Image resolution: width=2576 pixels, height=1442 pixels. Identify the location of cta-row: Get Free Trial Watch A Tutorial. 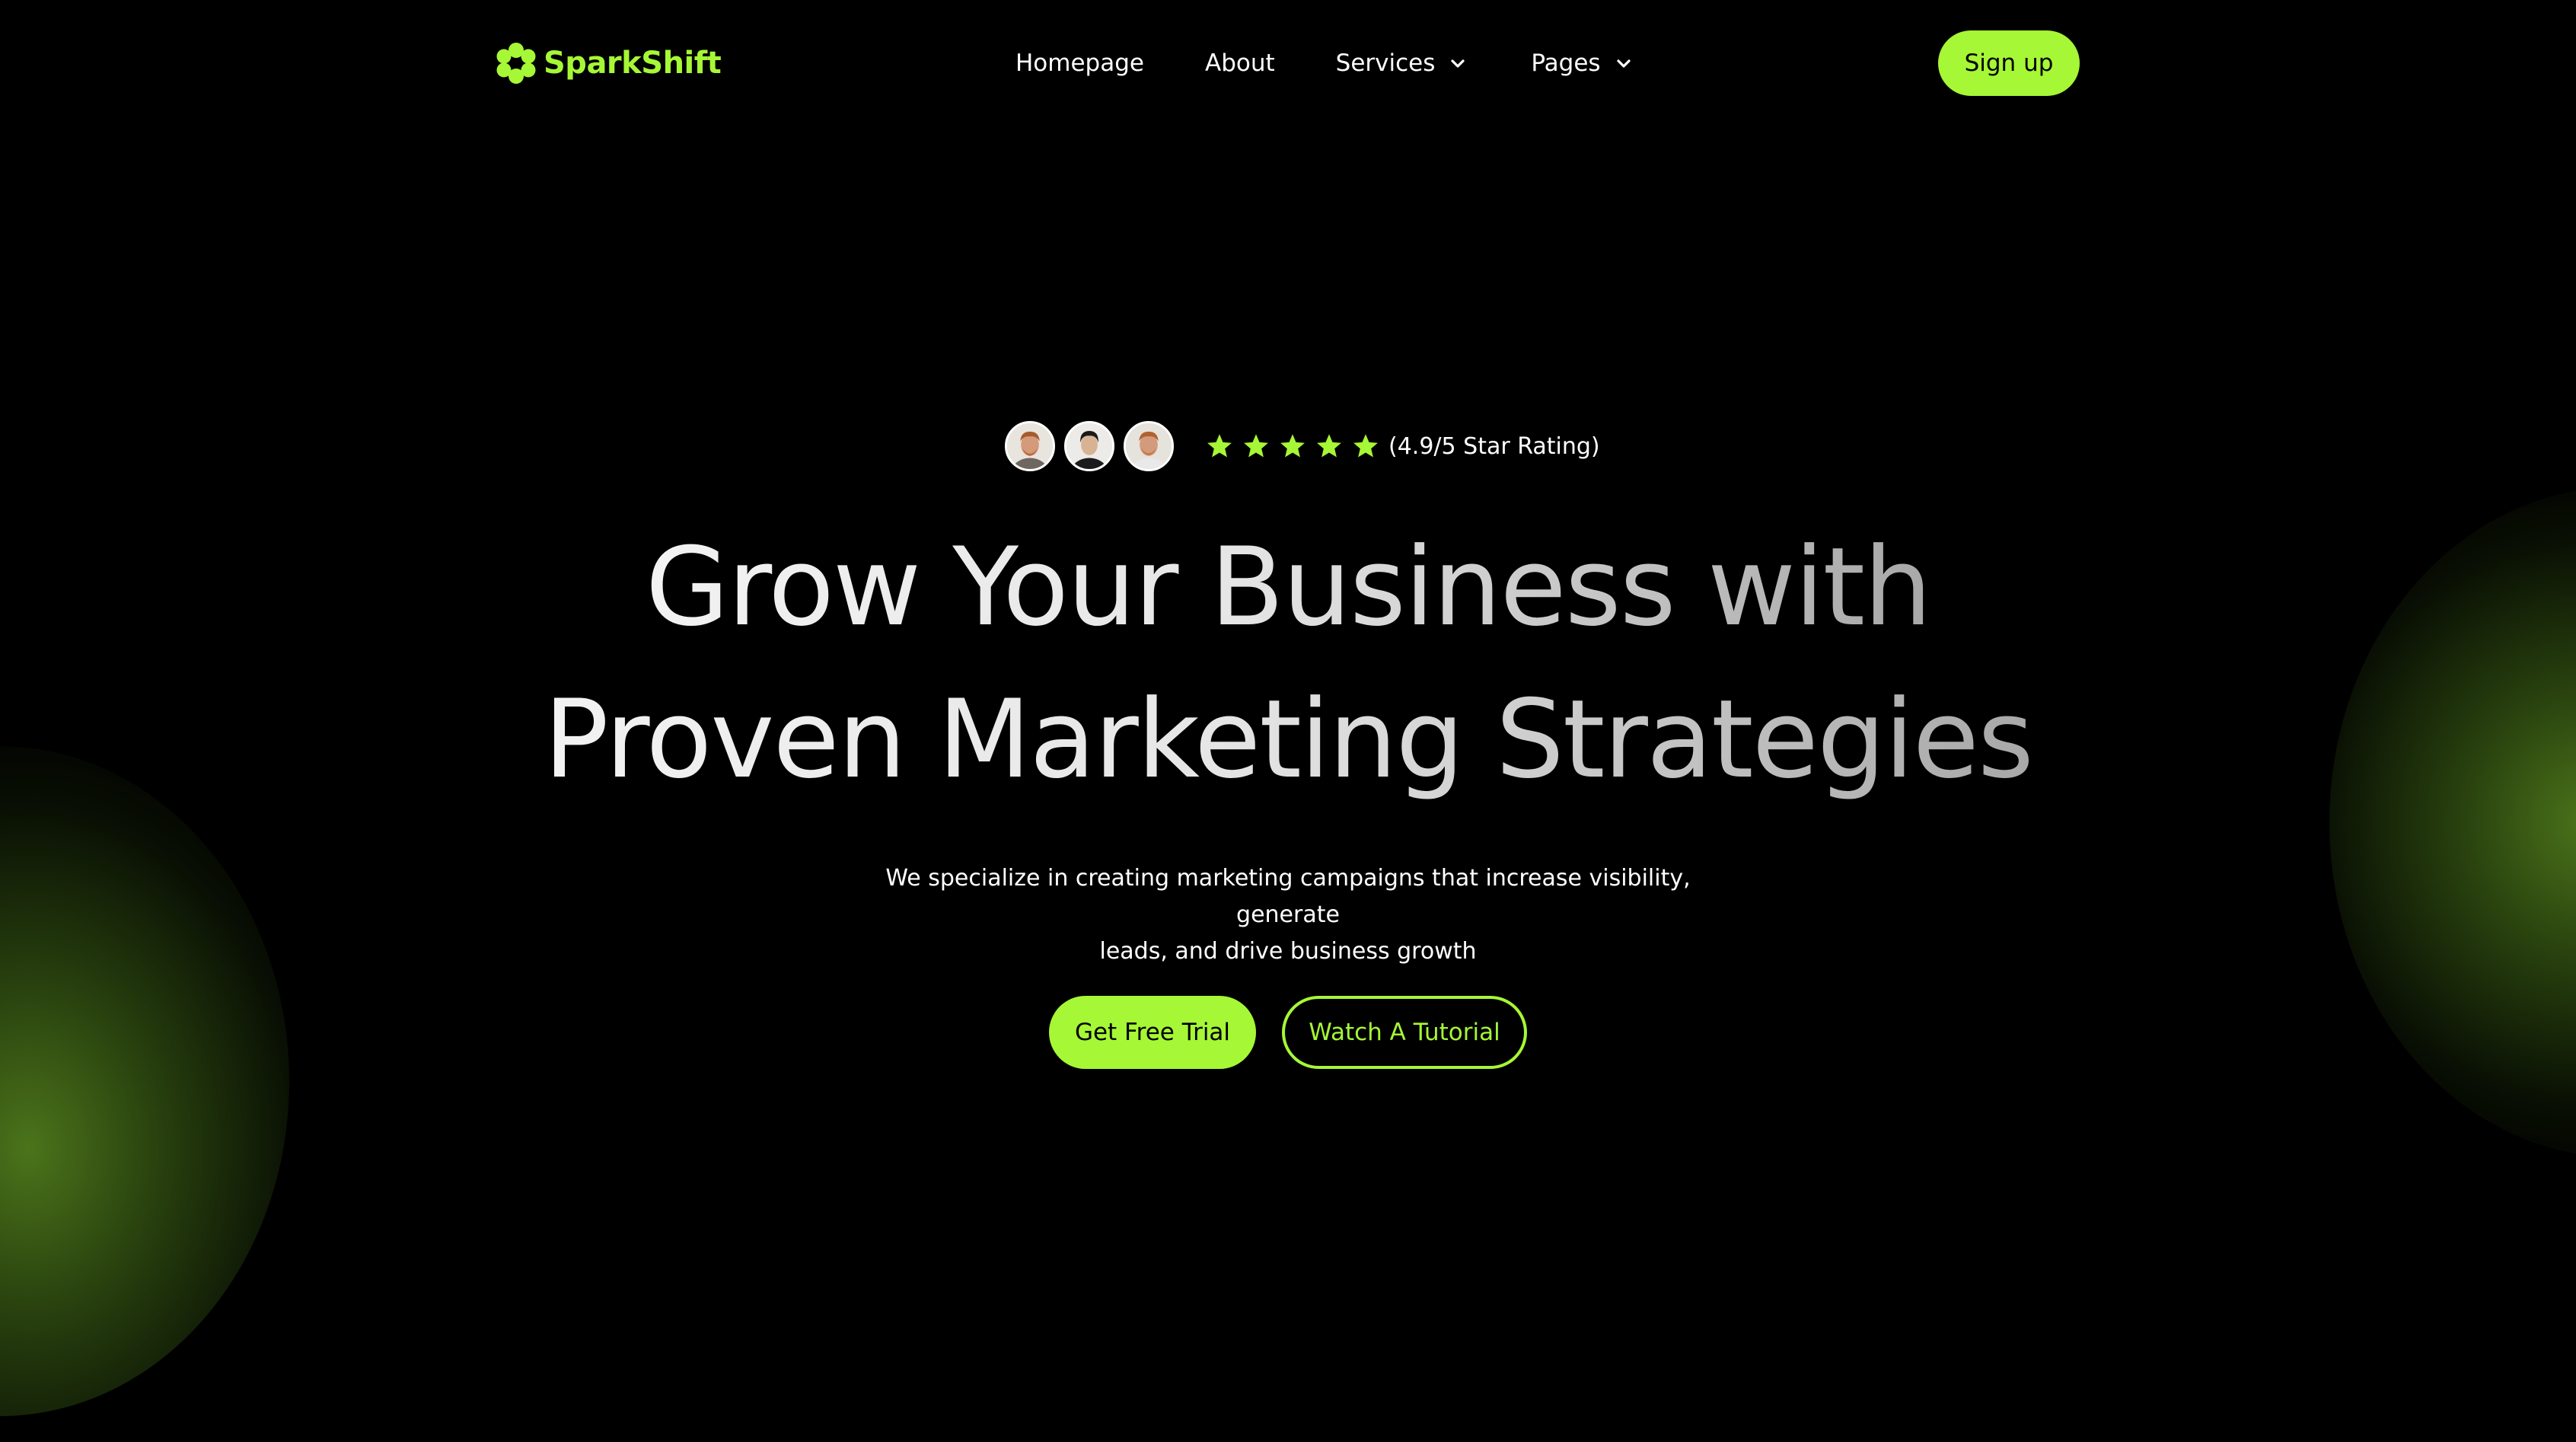
(1288, 1032).